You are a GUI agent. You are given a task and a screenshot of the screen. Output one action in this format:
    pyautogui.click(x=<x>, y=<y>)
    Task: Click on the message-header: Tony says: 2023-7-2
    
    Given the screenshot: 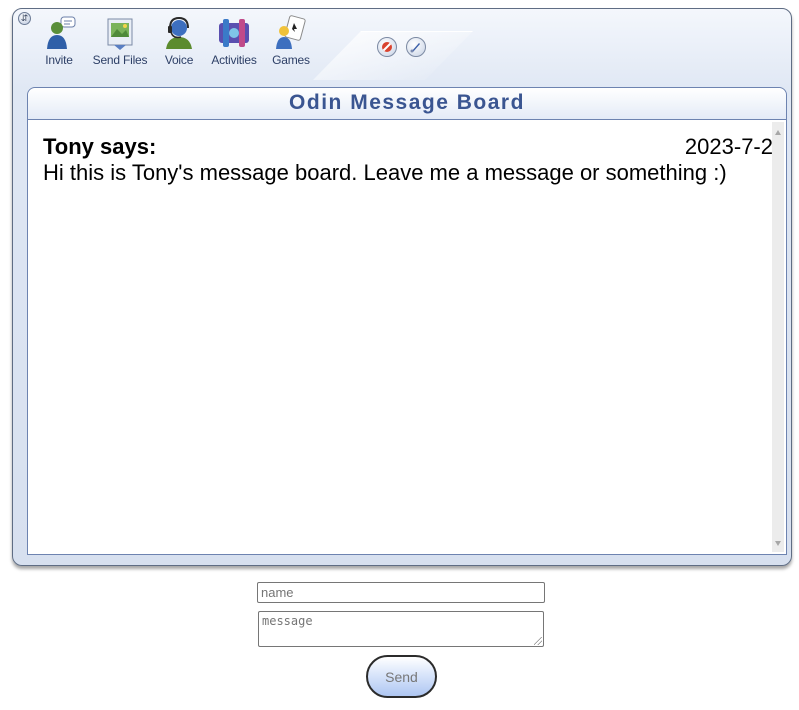 What is the action you would take?
    pyautogui.click(x=408, y=148)
    